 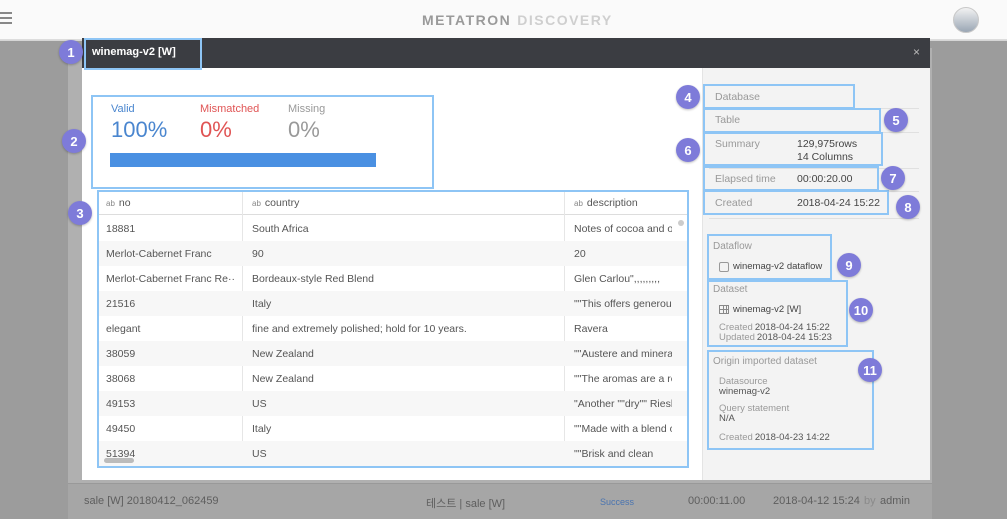 What do you see at coordinates (393, 403) in the screenshot?
I see `table-row: 49153 US "Another ""dry"" Riesli` at bounding box center [393, 403].